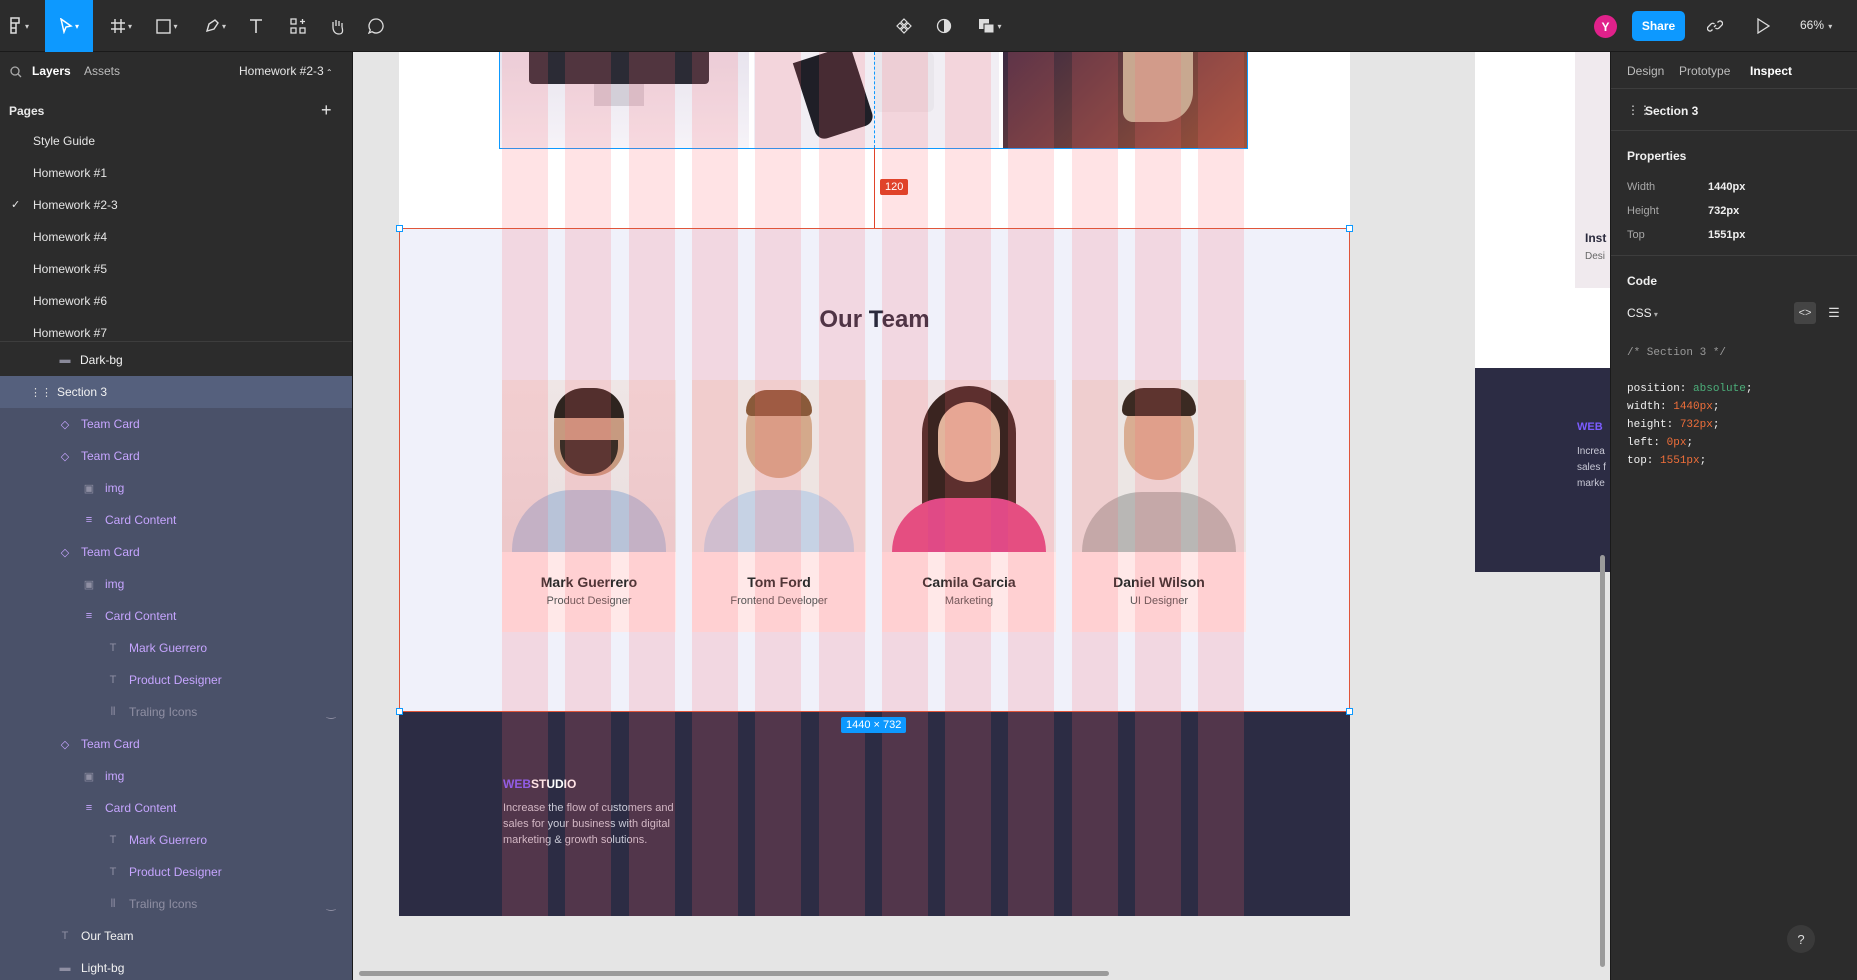  I want to click on layer-label: Card Content, so click(141, 520).